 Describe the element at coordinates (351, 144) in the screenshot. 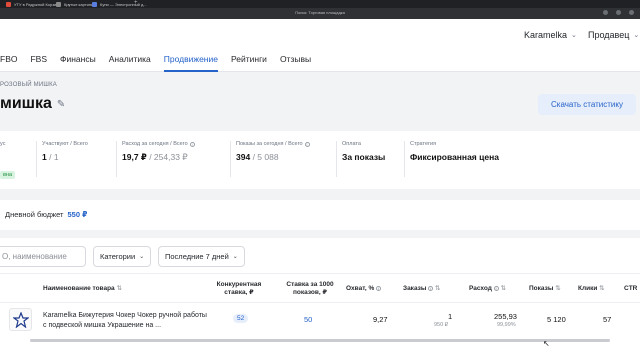

I see `stat-label: Оплата` at that location.